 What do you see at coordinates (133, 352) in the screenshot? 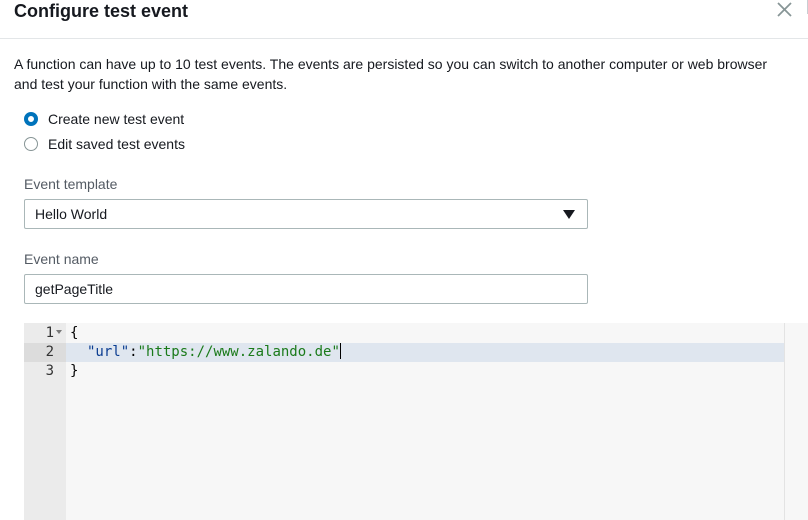
I see `json-colon: :` at bounding box center [133, 352].